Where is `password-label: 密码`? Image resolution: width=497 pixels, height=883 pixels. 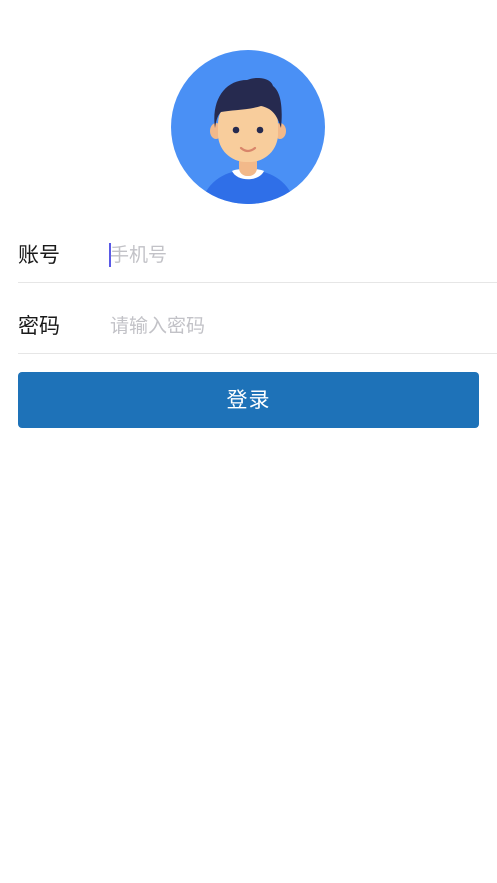 password-label: 密码 is located at coordinates (39, 326).